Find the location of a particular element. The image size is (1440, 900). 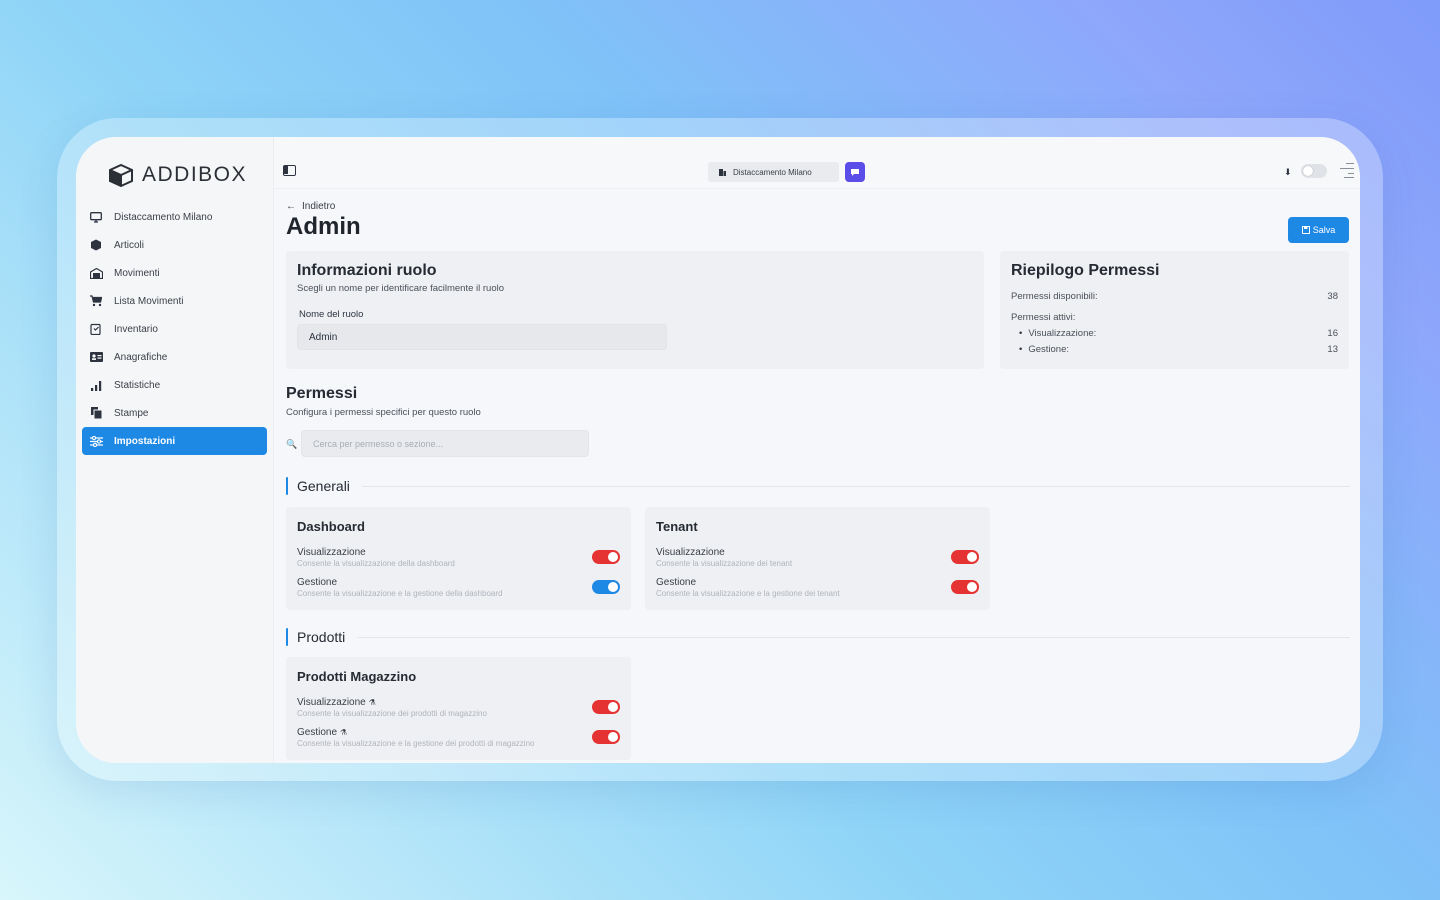

permissions-title: Permessi is located at coordinates (322, 393).